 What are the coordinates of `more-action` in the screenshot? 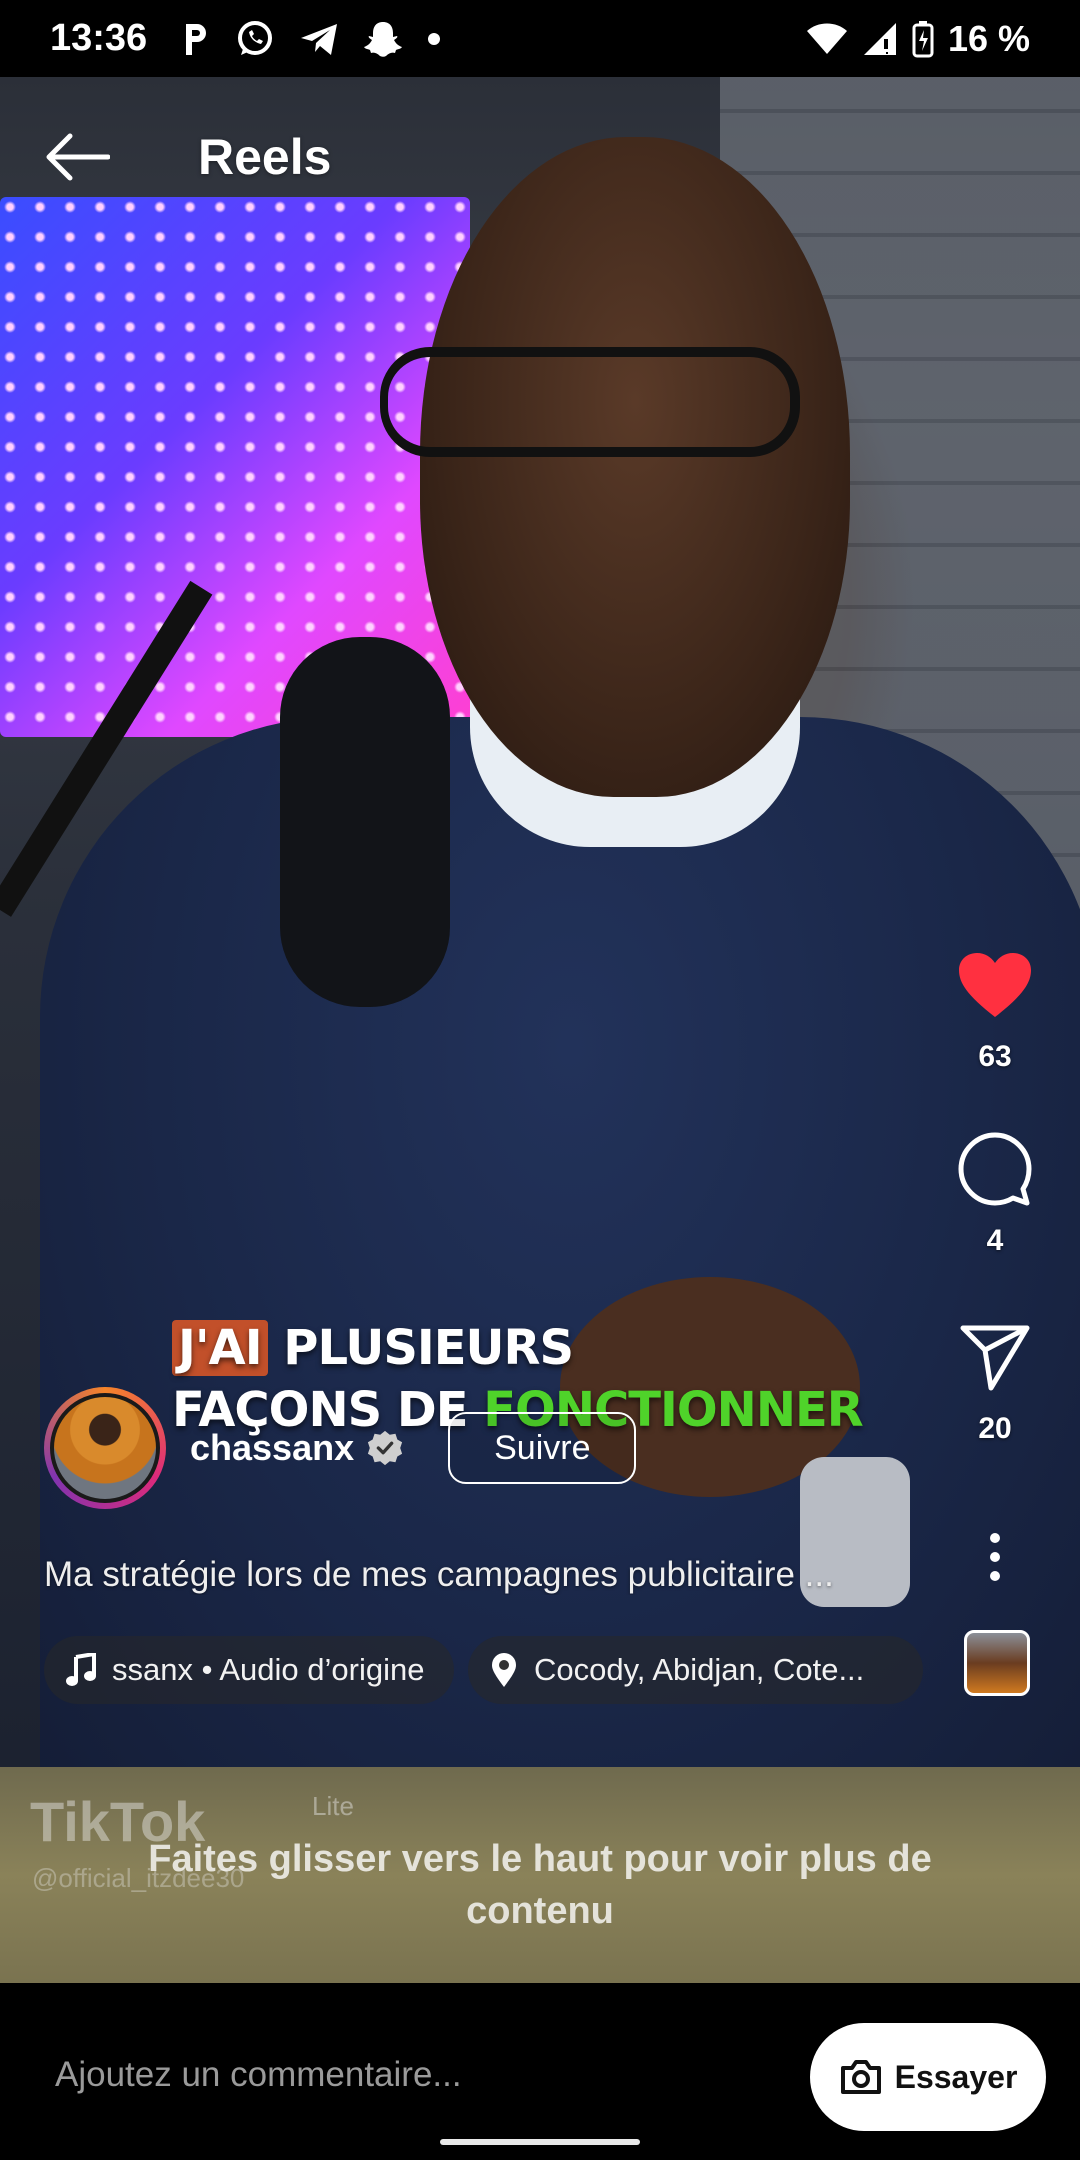 It's located at (995, 1557).